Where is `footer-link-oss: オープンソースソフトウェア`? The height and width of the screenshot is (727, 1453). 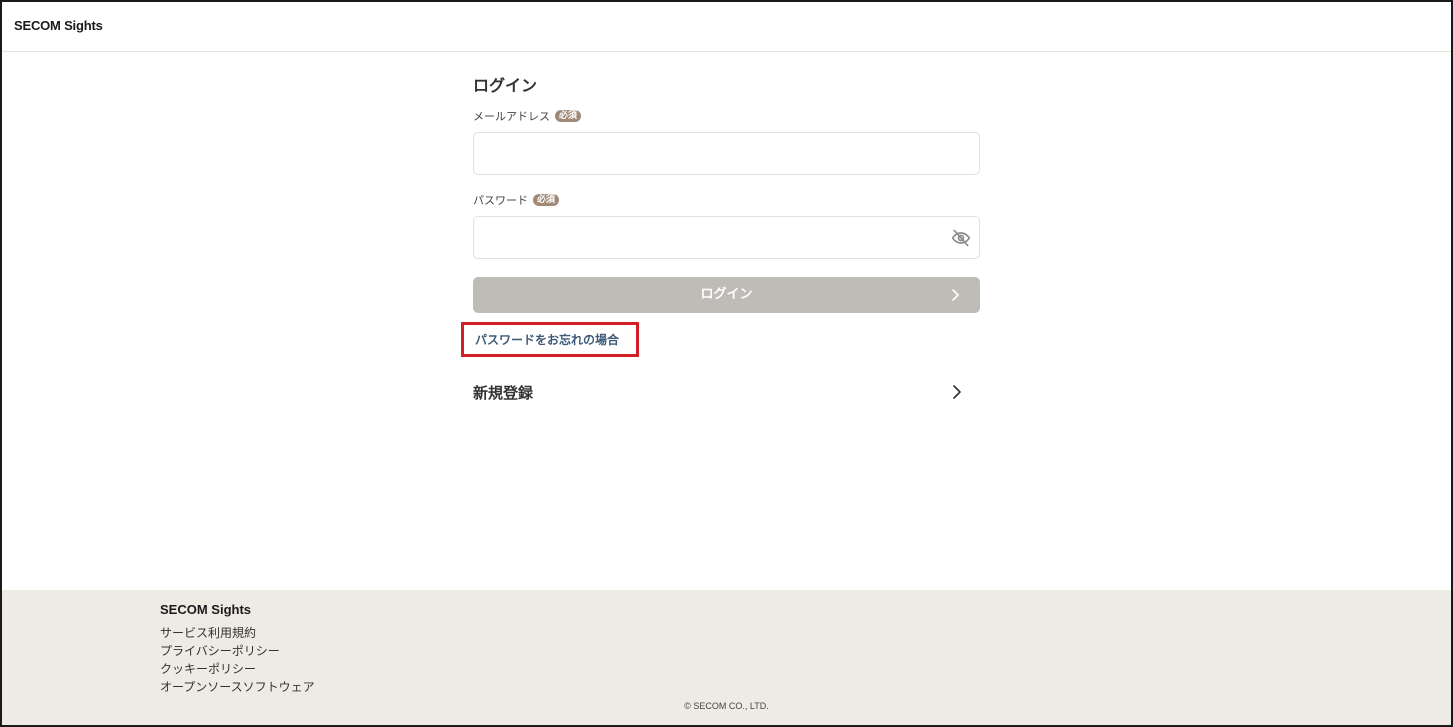 footer-link-oss: オープンソースソフトウェア is located at coordinates (237, 687).